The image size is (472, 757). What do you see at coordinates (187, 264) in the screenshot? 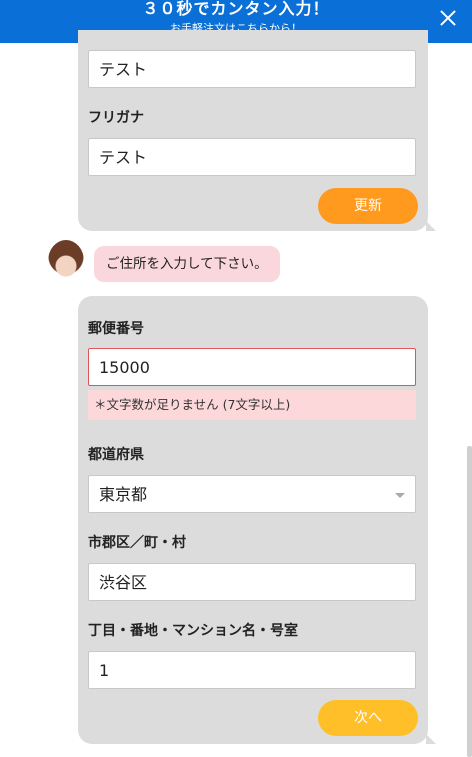
I see `operator-message: ご住所を入力して下さい。` at bounding box center [187, 264].